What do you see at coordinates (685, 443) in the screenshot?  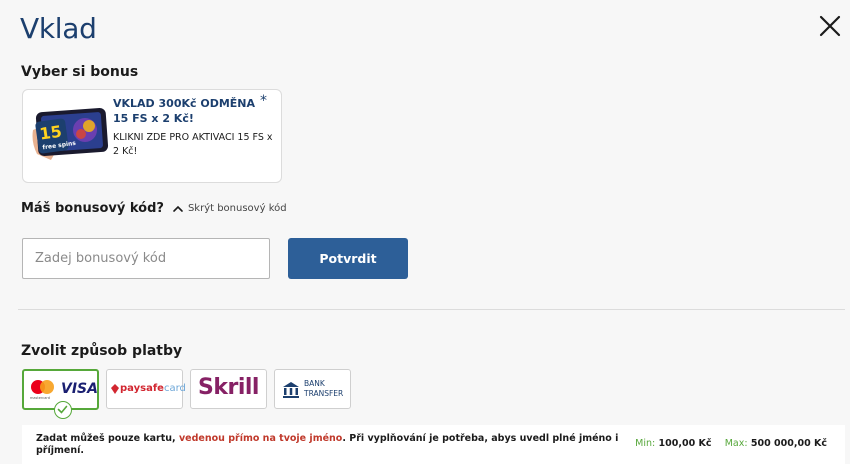 I see `min-value: 100,00 Kč` at bounding box center [685, 443].